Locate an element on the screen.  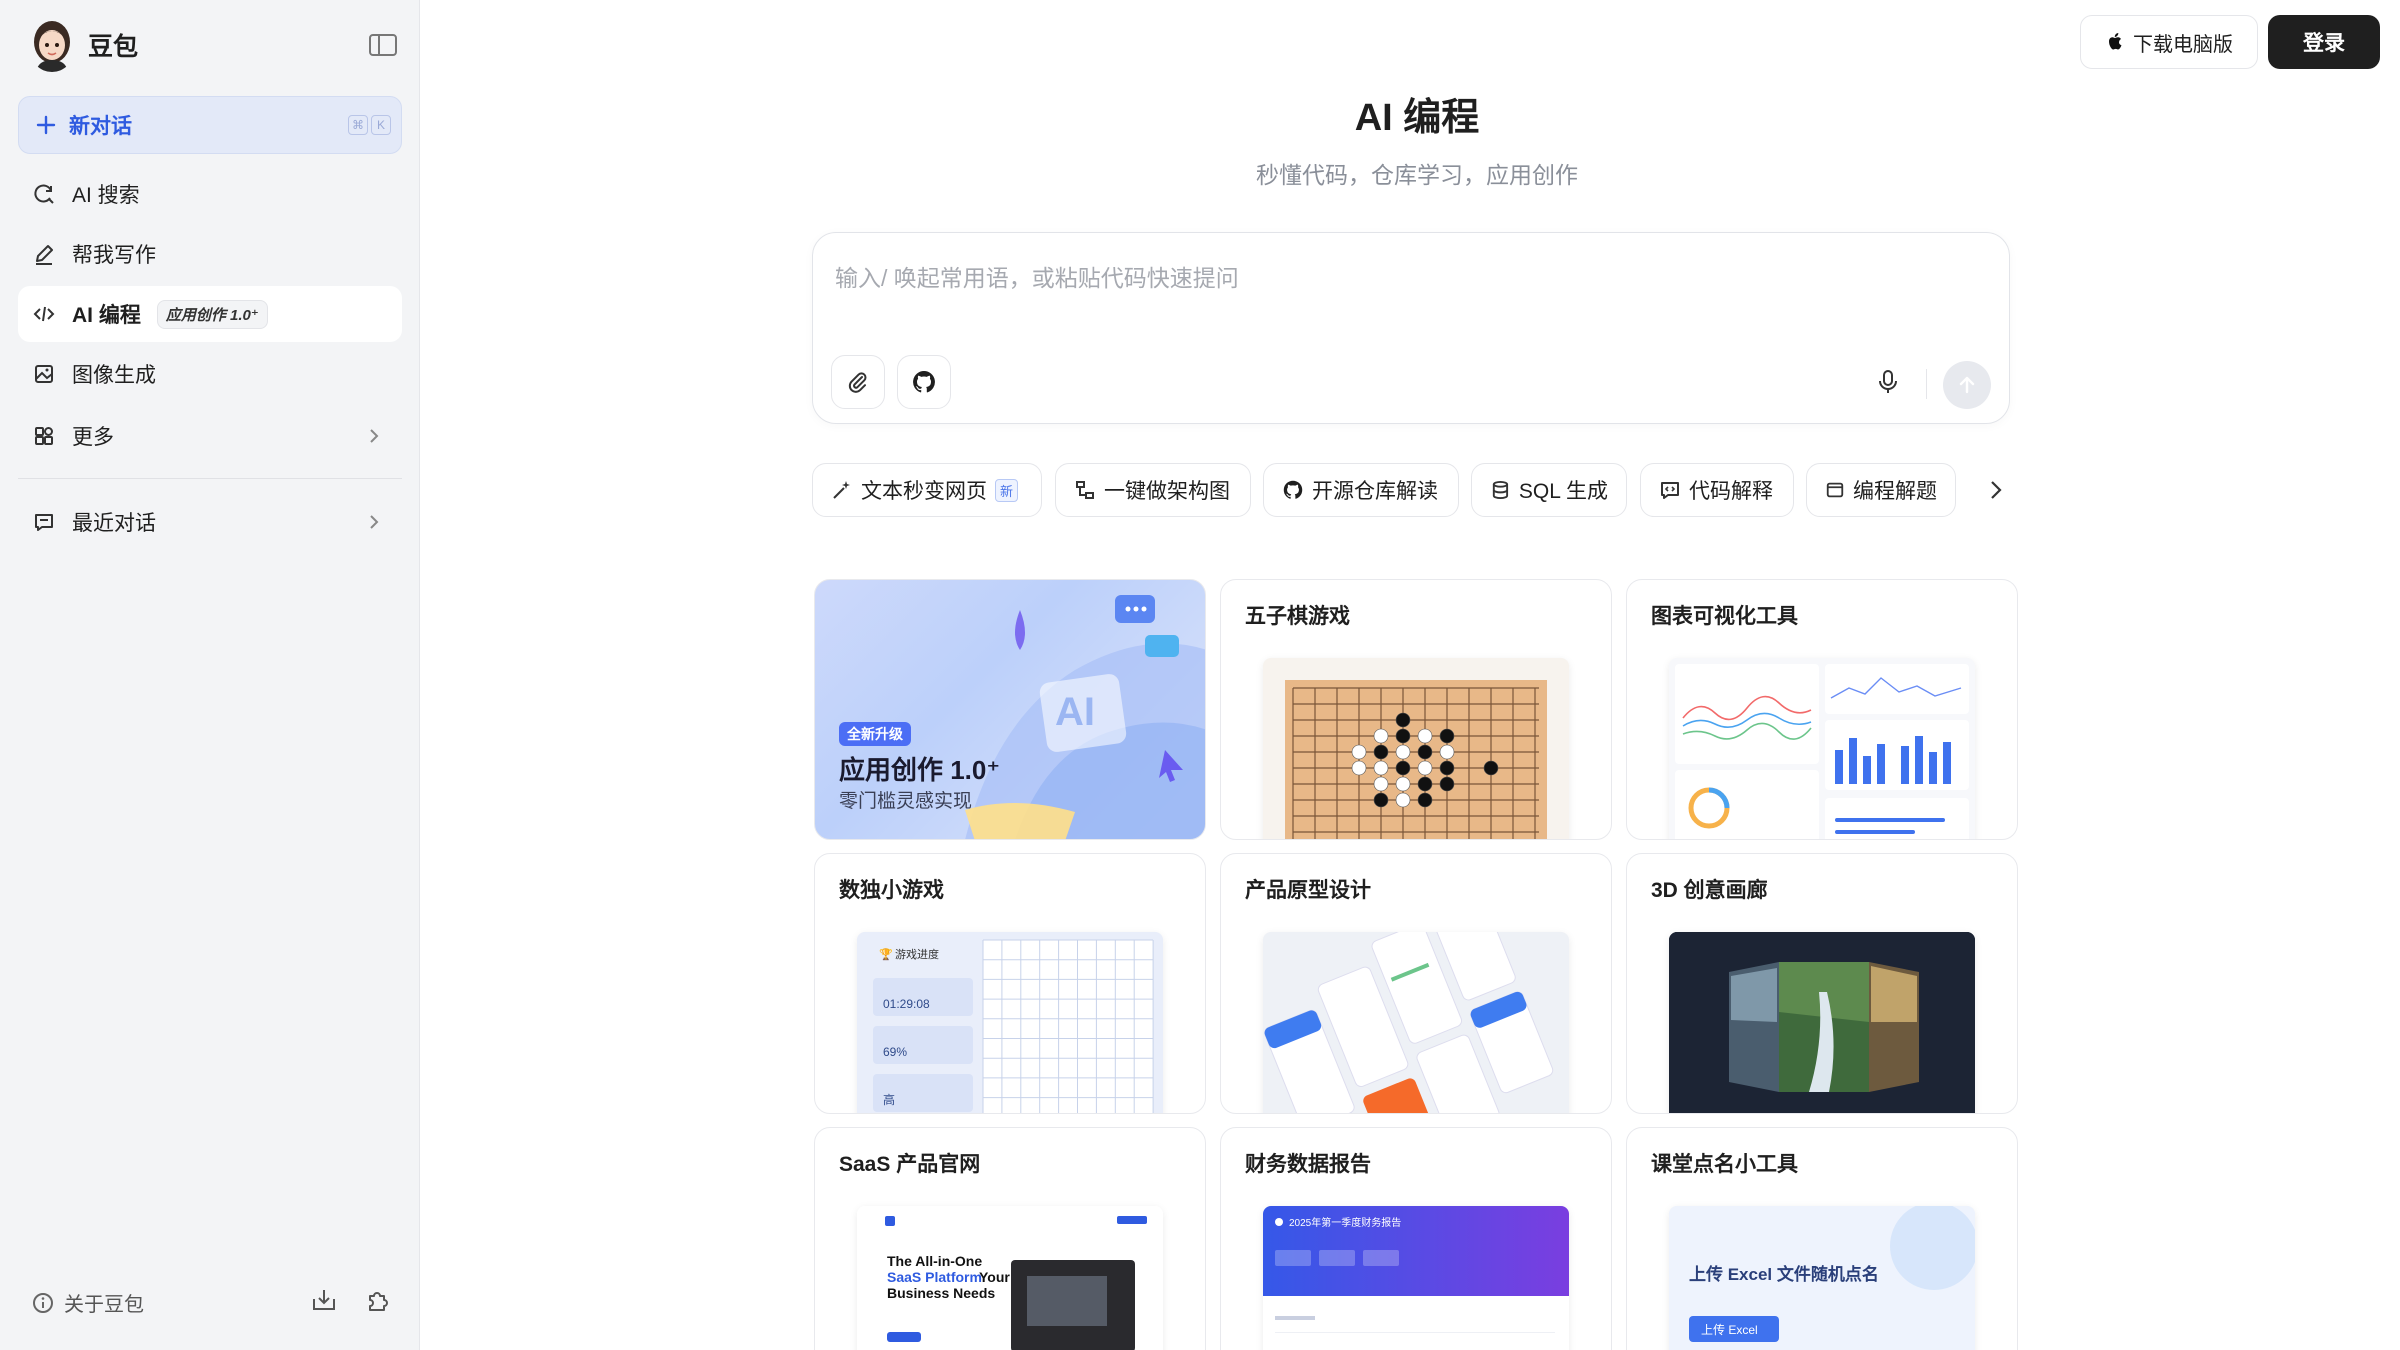
search-refresh-icon is located at coordinates (44, 194).